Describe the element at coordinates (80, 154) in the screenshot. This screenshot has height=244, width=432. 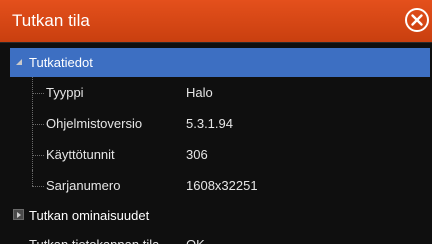
I see `row-key: Käyttötunnit` at that location.